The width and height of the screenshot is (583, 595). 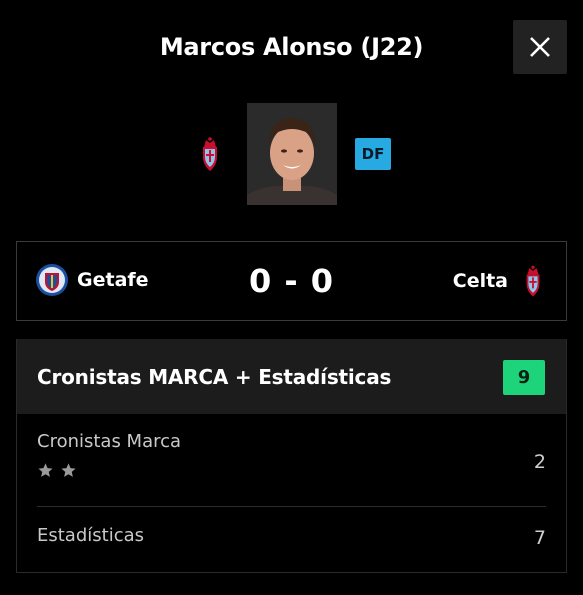 What do you see at coordinates (91, 535) in the screenshot?
I see `rating-row-label: Estadísticas` at bounding box center [91, 535].